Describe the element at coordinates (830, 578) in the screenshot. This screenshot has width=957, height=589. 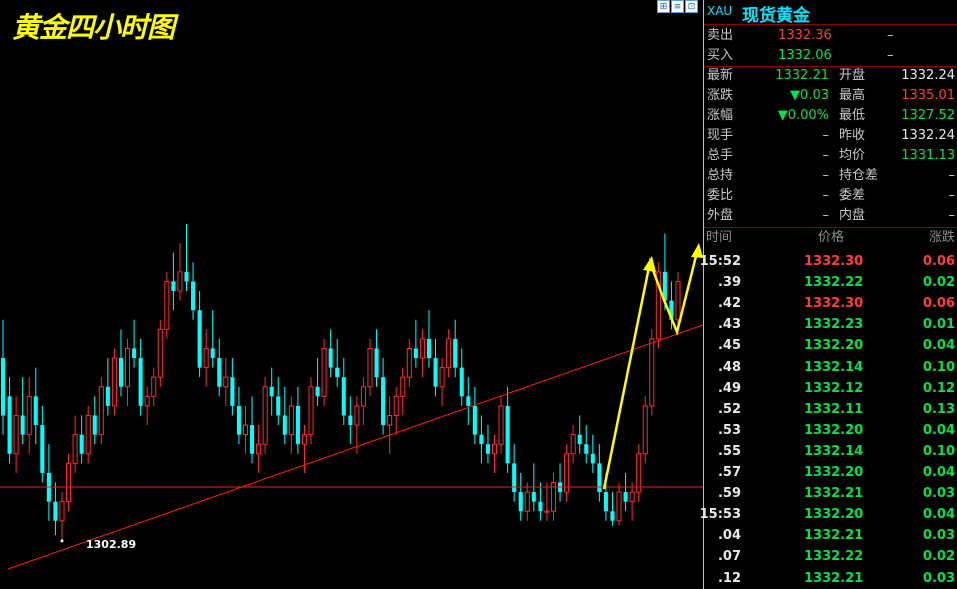
I see `tick-row: .12 1332.21 0.03` at that location.